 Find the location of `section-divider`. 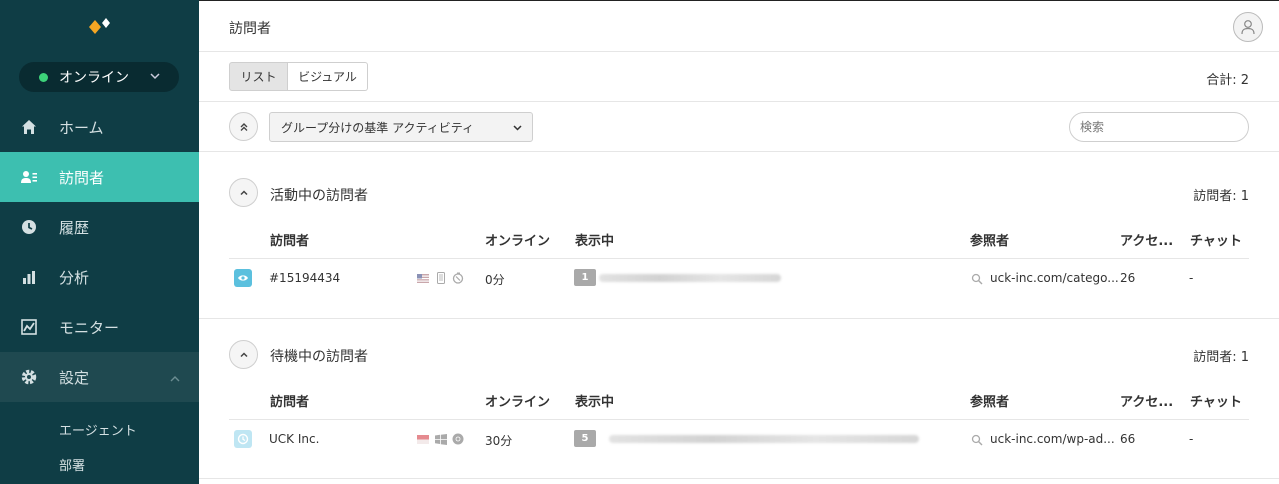

section-divider is located at coordinates (739, 478).